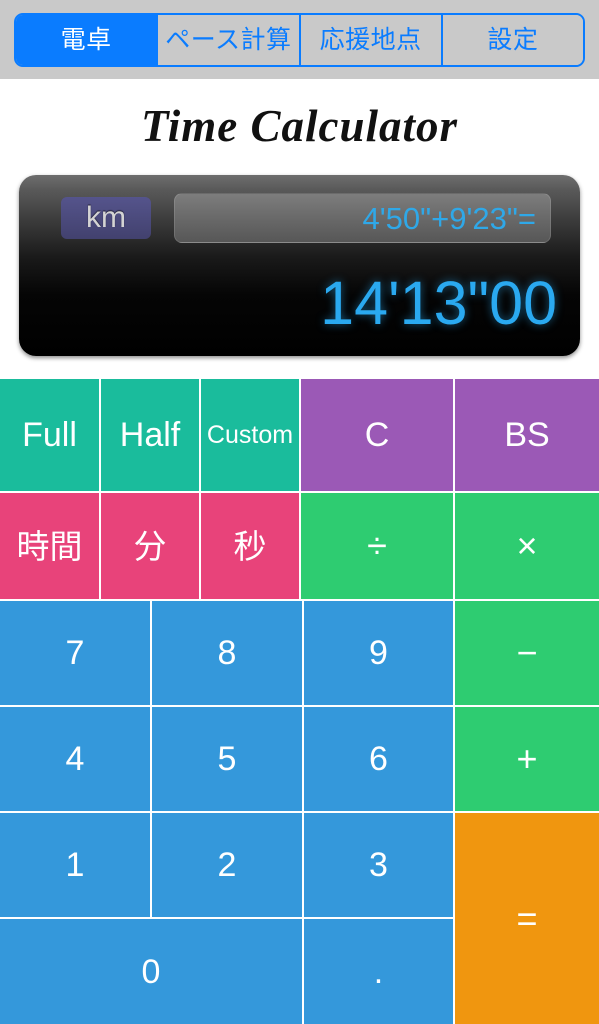  Describe the element at coordinates (49, 546) in the screenshot. I see `key-hour: 時間` at that location.